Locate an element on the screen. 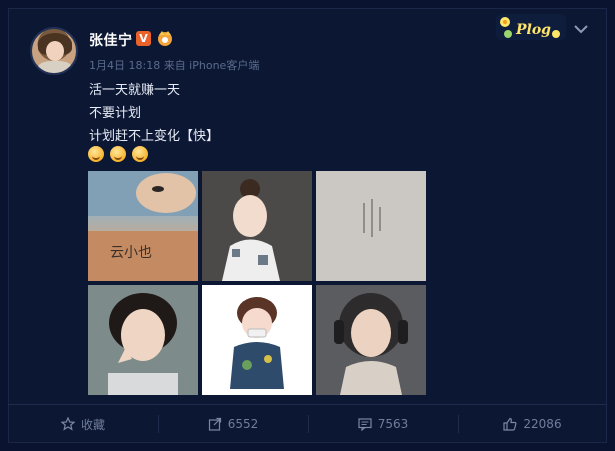  svg-text: Plog is located at coordinates (533, 30).